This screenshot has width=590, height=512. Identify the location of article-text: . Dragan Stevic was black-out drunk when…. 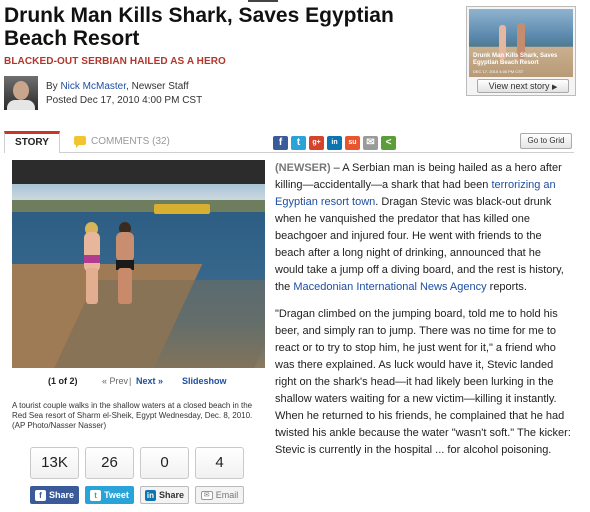
(419, 244).